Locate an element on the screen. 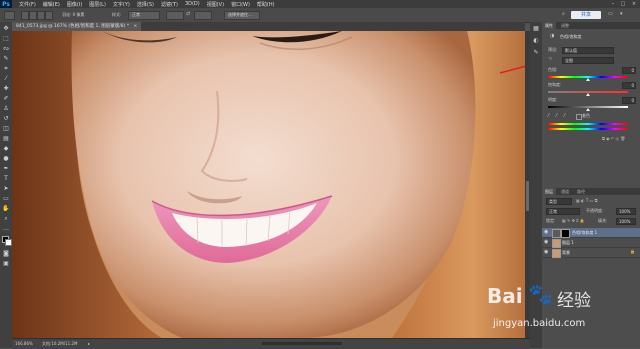 The height and width of the screenshot is (349, 640). tab-layers: 图层 is located at coordinates (549, 191).